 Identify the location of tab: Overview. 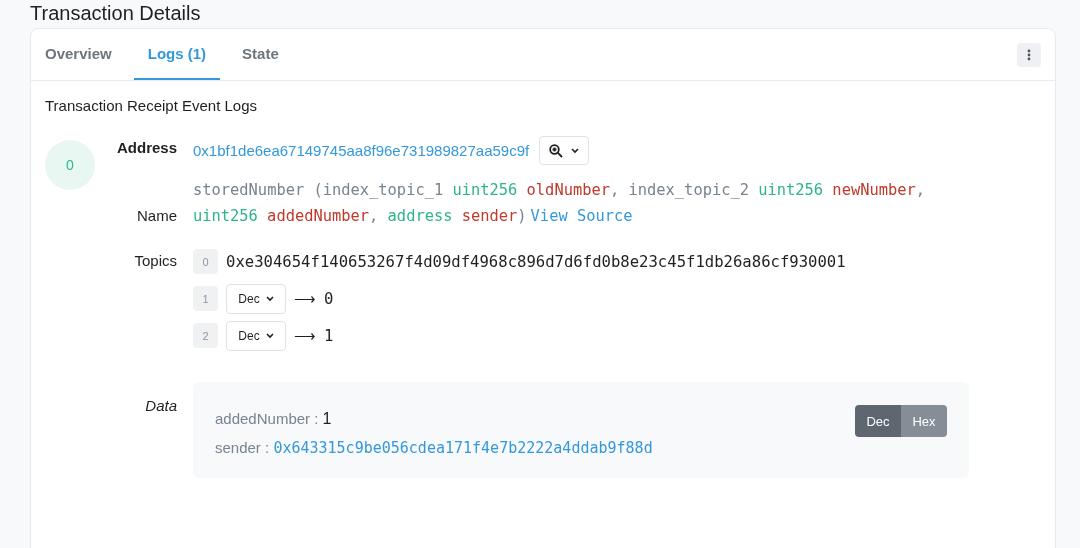
(78, 54).